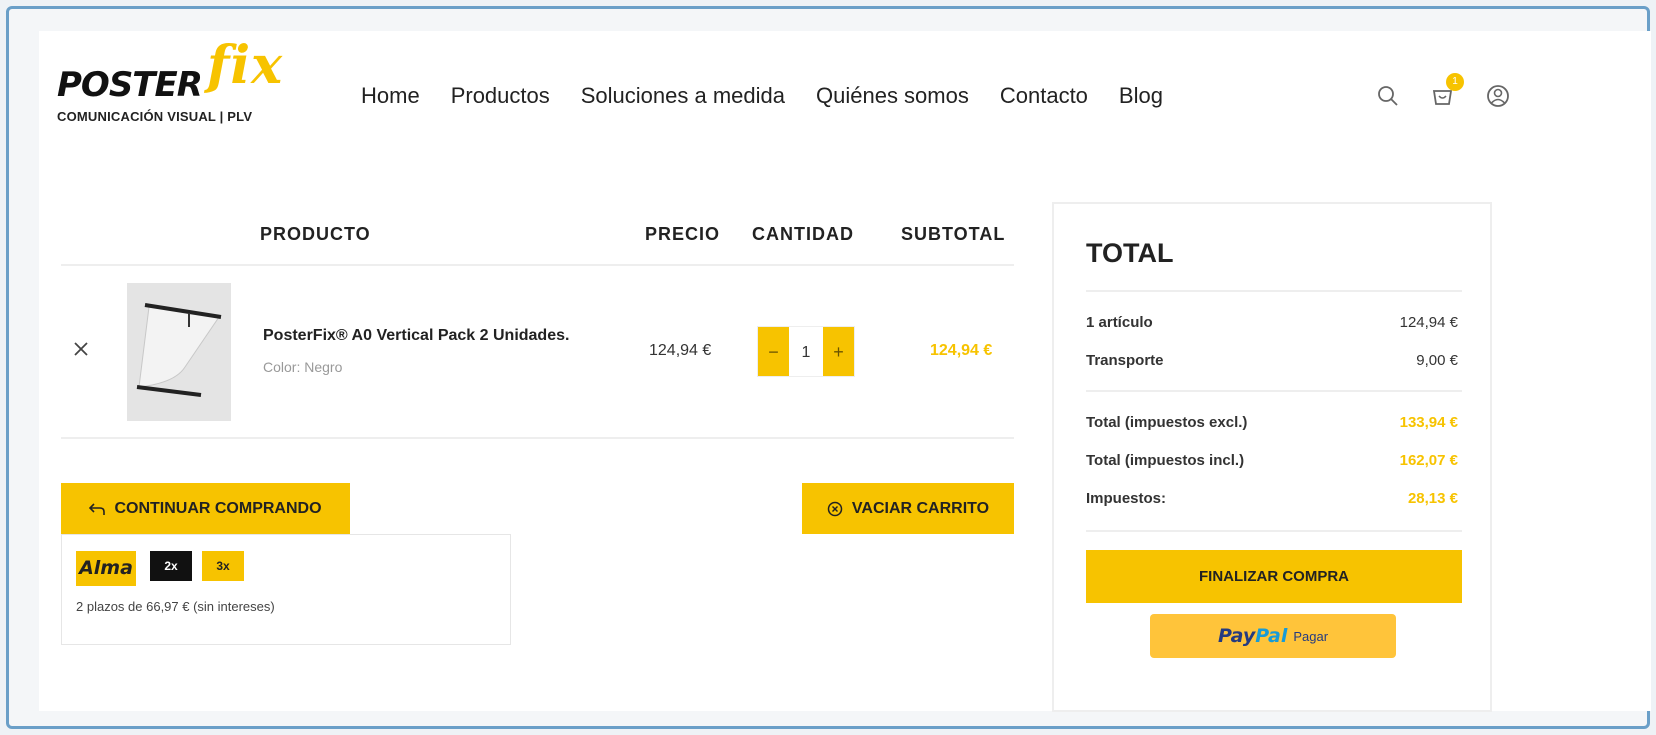 The height and width of the screenshot is (735, 1656). What do you see at coordinates (920, 508) in the screenshot?
I see `empty-cart-label: VACIAR CARRITO` at bounding box center [920, 508].